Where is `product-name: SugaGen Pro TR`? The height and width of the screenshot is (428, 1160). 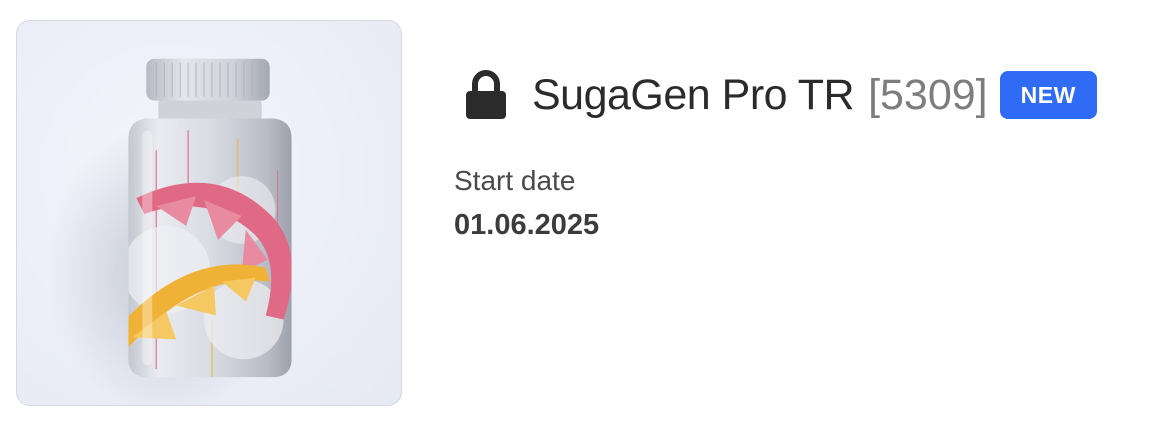 product-name: SugaGen Pro TR is located at coordinates (693, 94).